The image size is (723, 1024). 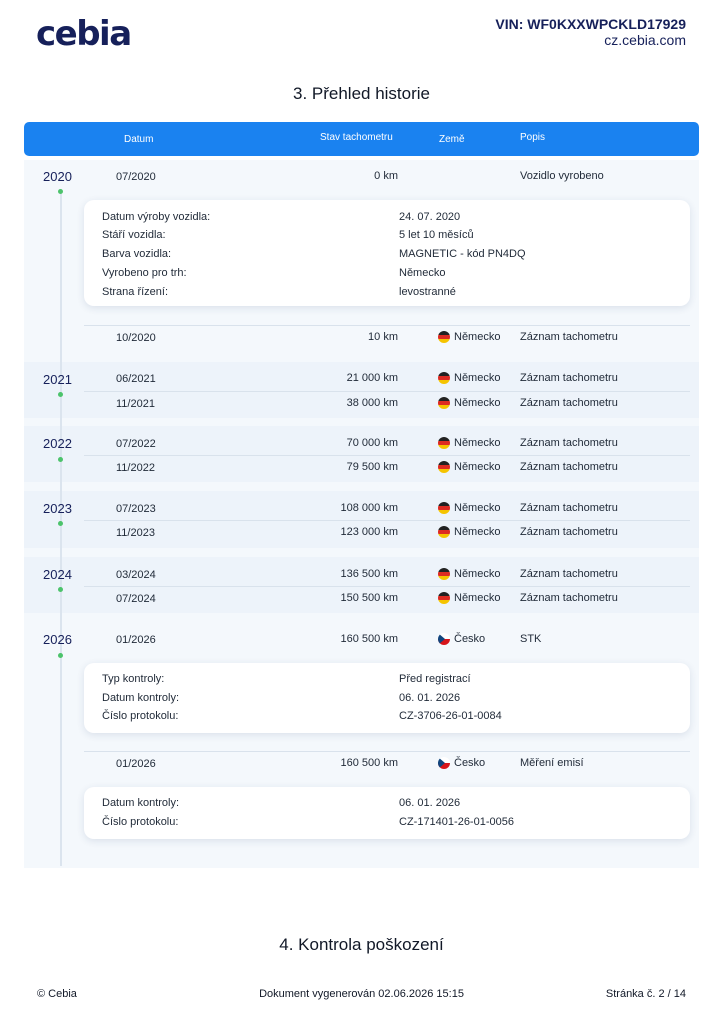 What do you see at coordinates (531, 639) in the screenshot?
I see `row-description: STK` at bounding box center [531, 639].